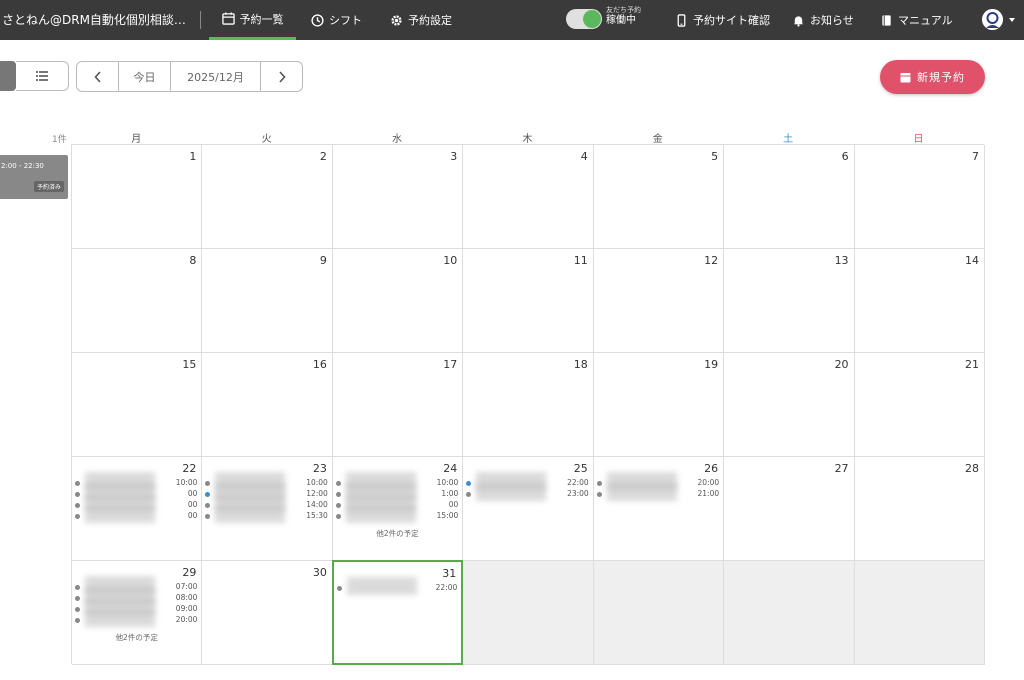 The width and height of the screenshot is (1024, 680). Describe the element at coordinates (659, 405) in the screenshot. I see `calendar-day-cell: 19` at that location.